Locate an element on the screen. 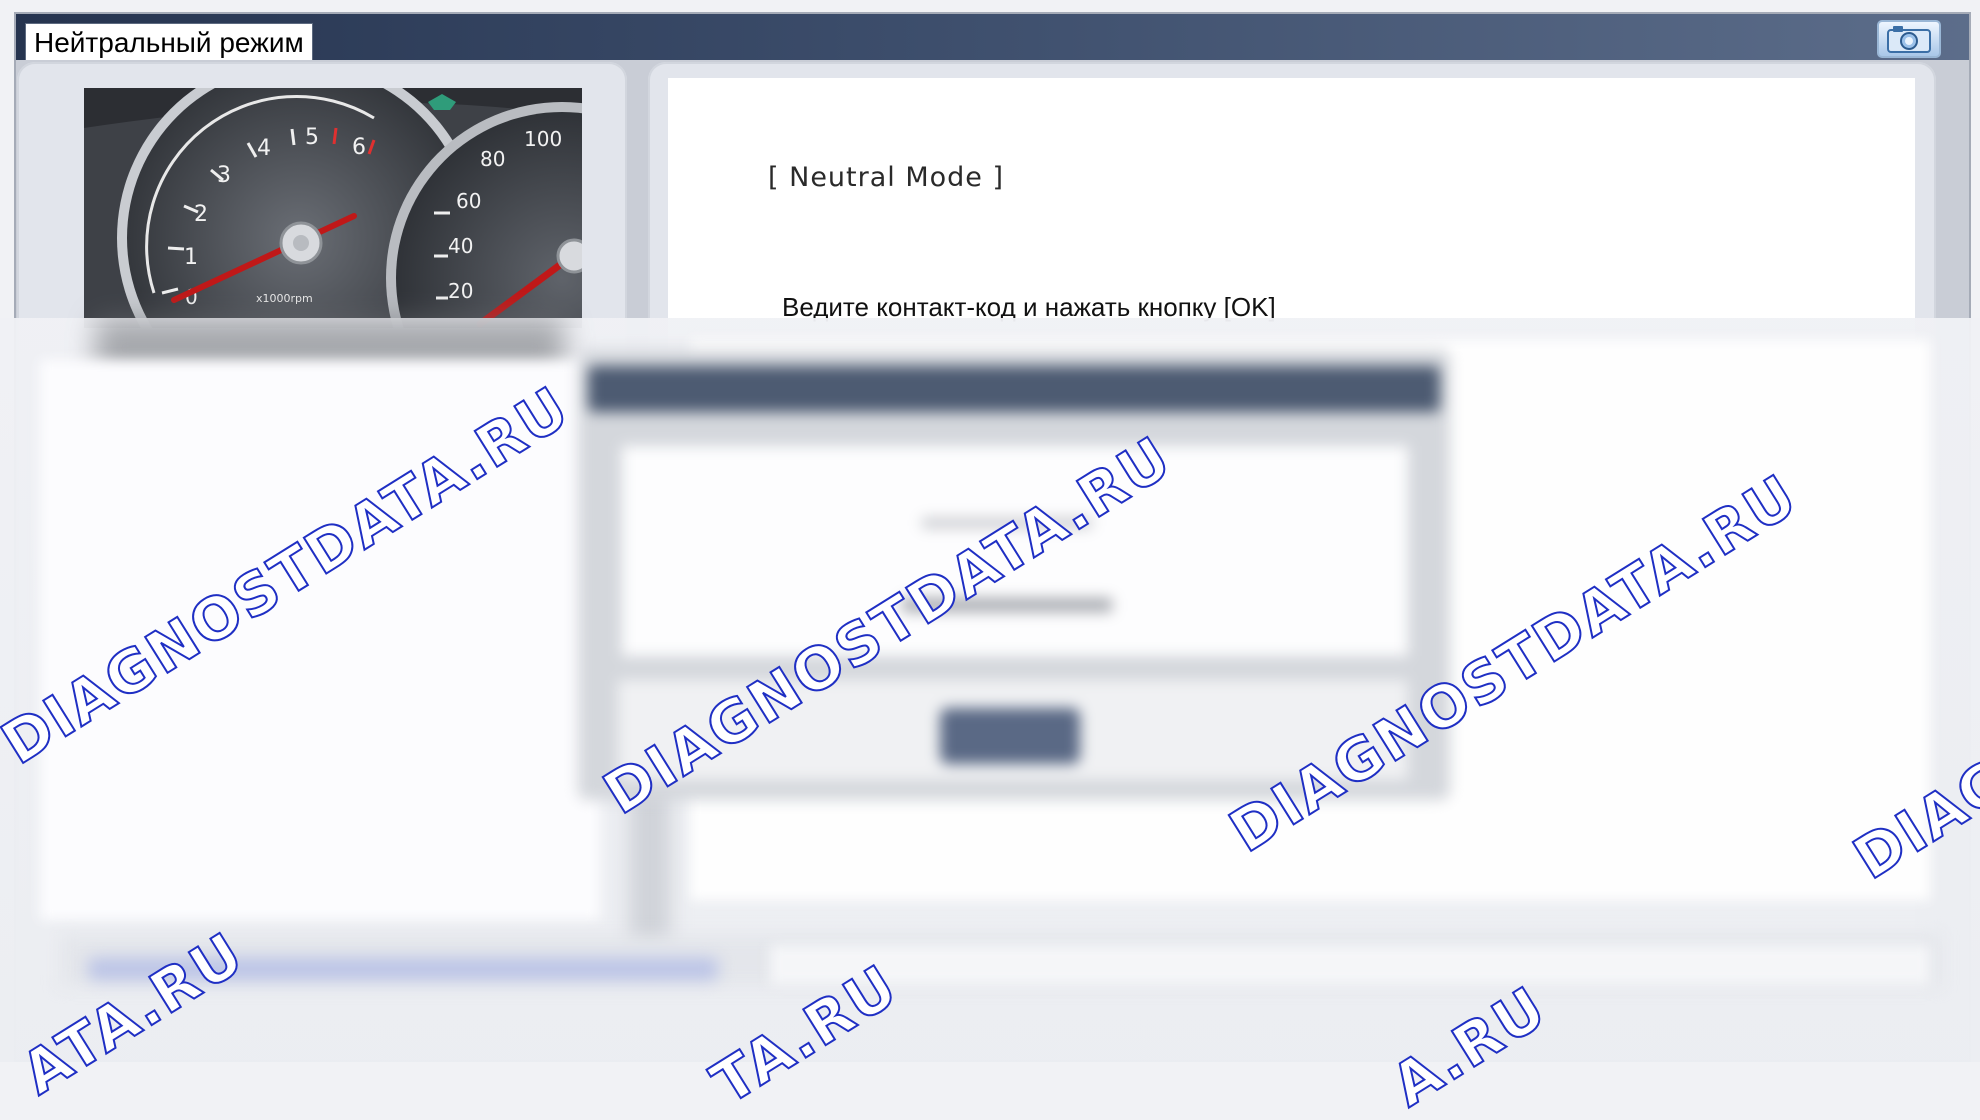 The width and height of the screenshot is (1980, 1120). camera-button is located at coordinates (1909, 39).